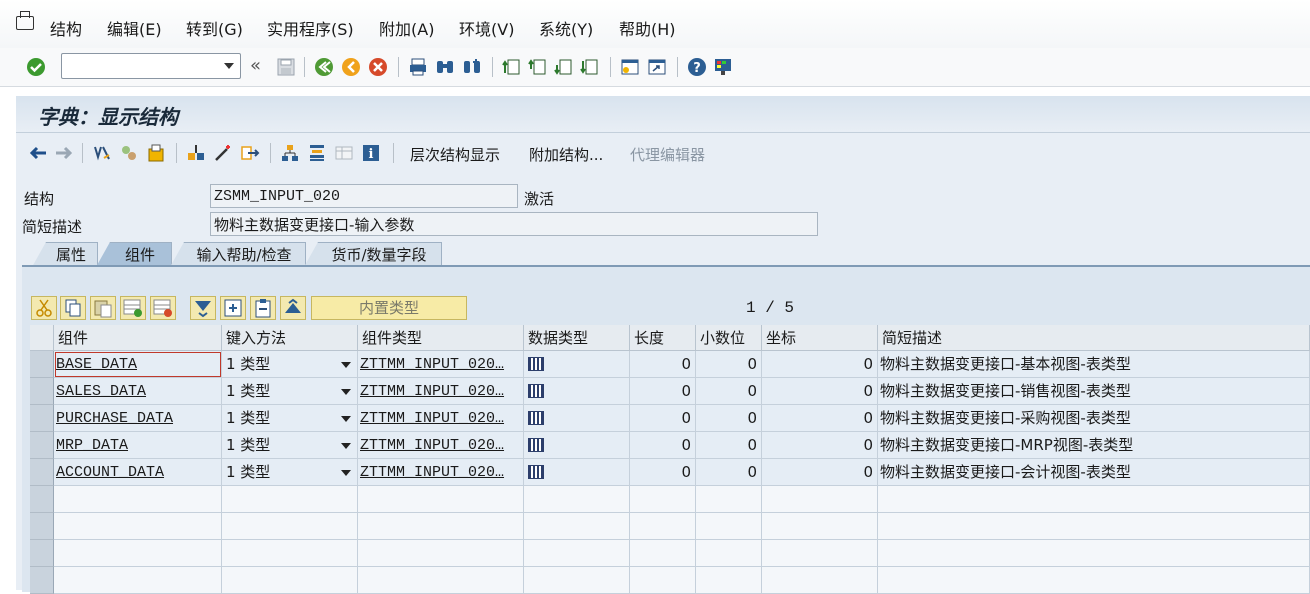 The image size is (1310, 594). What do you see at coordinates (373, 254) in the screenshot?
I see `tab-currency-quantity-fields: 货币/数量字段` at bounding box center [373, 254].